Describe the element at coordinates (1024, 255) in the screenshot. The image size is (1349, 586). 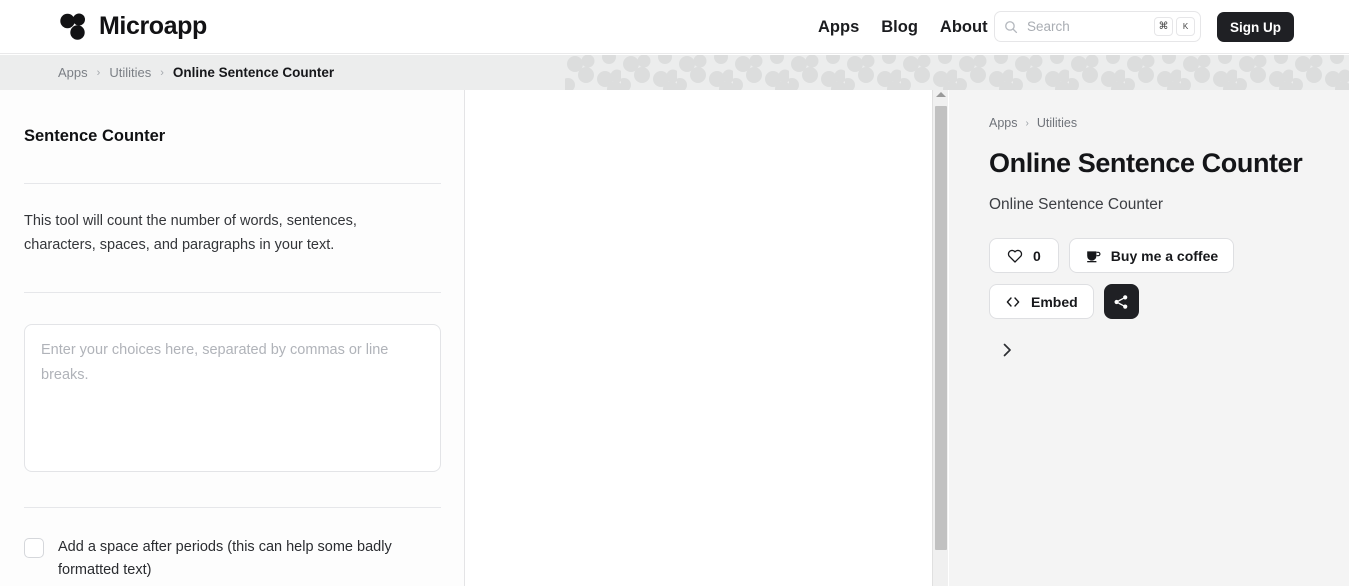
I see `like-button: 0` at that location.